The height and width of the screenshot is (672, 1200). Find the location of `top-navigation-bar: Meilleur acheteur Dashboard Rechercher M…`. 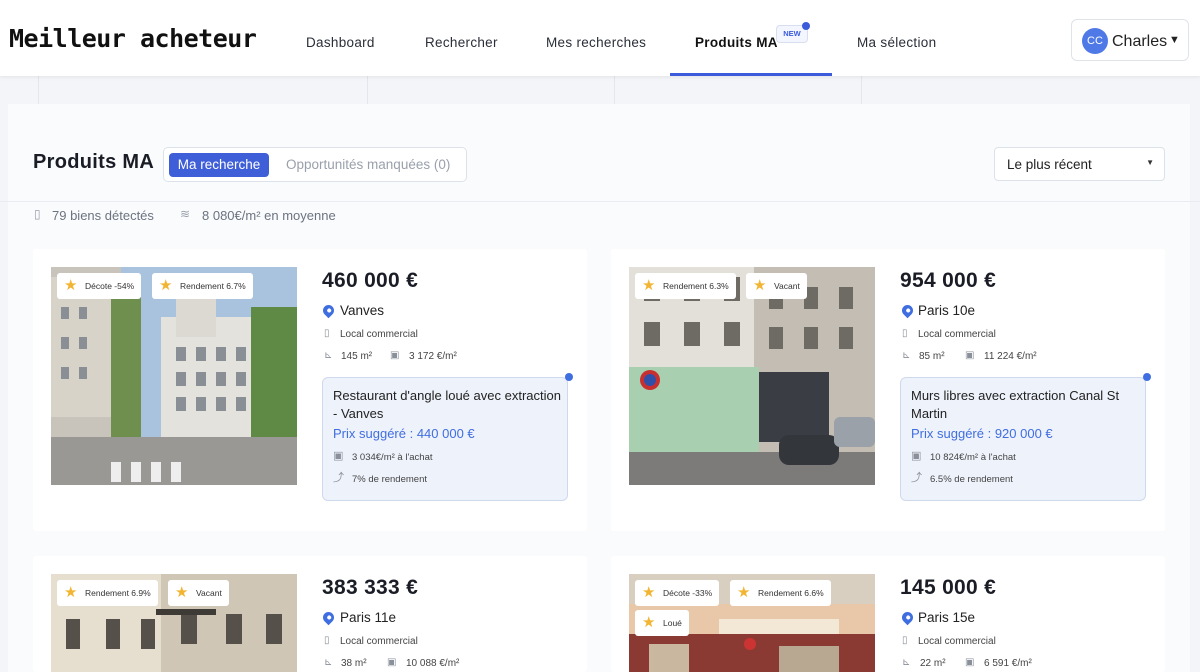

top-navigation-bar: Meilleur acheteur Dashboard Rechercher M… is located at coordinates (600, 38).